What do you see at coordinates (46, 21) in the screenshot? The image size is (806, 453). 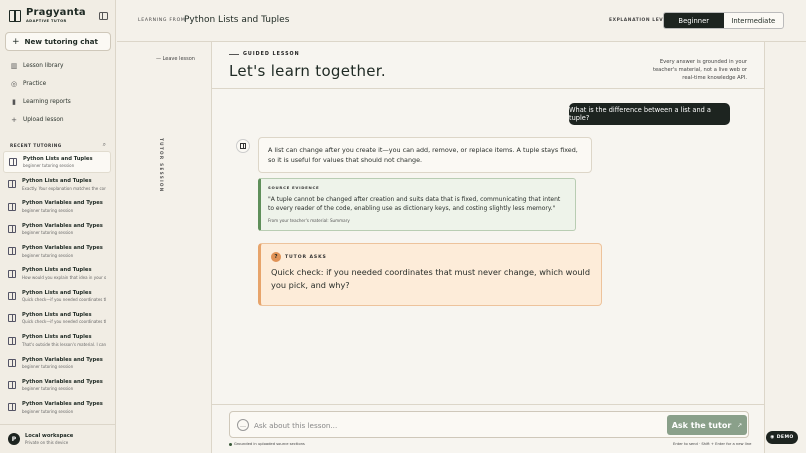 I see `brand-subtitle: ADAPTIVE TUTOR` at bounding box center [46, 21].